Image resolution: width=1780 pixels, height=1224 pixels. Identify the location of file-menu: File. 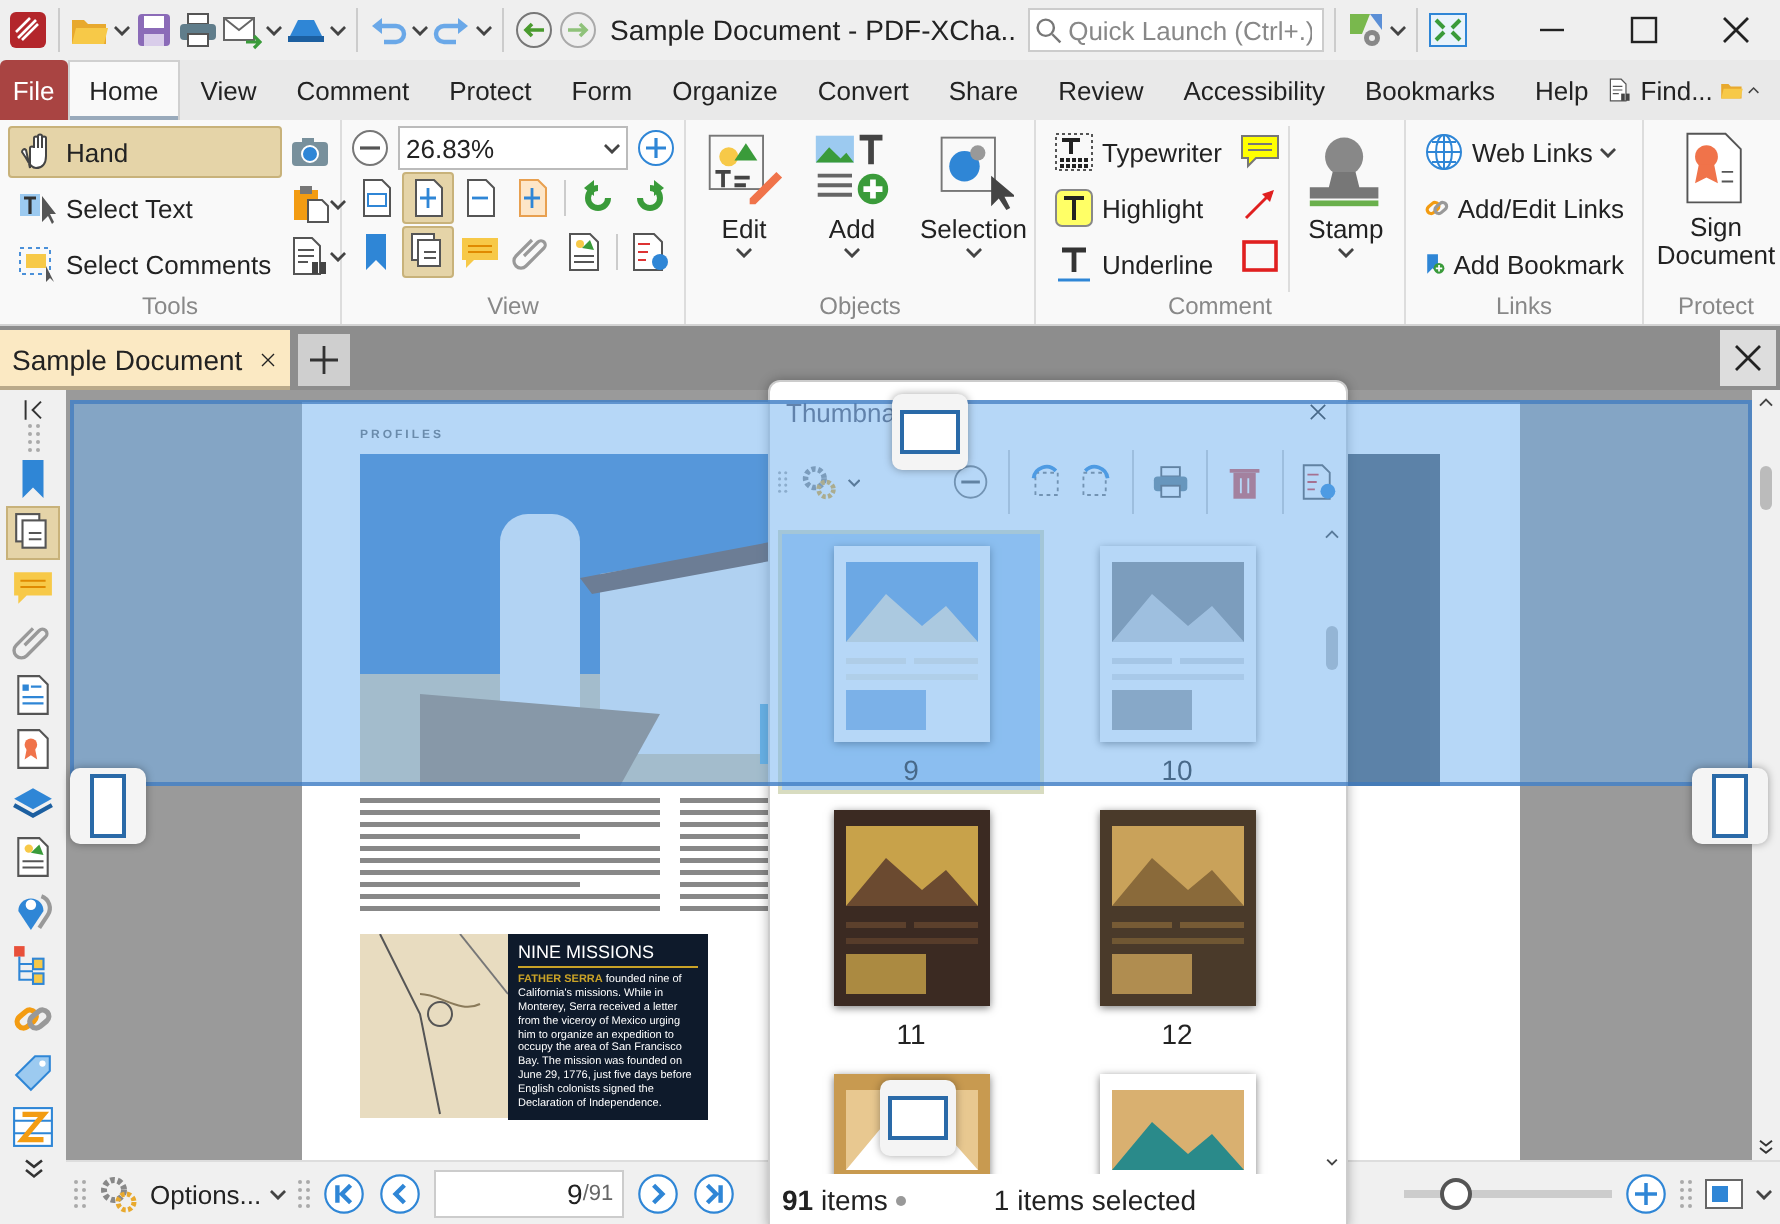
(34, 90).